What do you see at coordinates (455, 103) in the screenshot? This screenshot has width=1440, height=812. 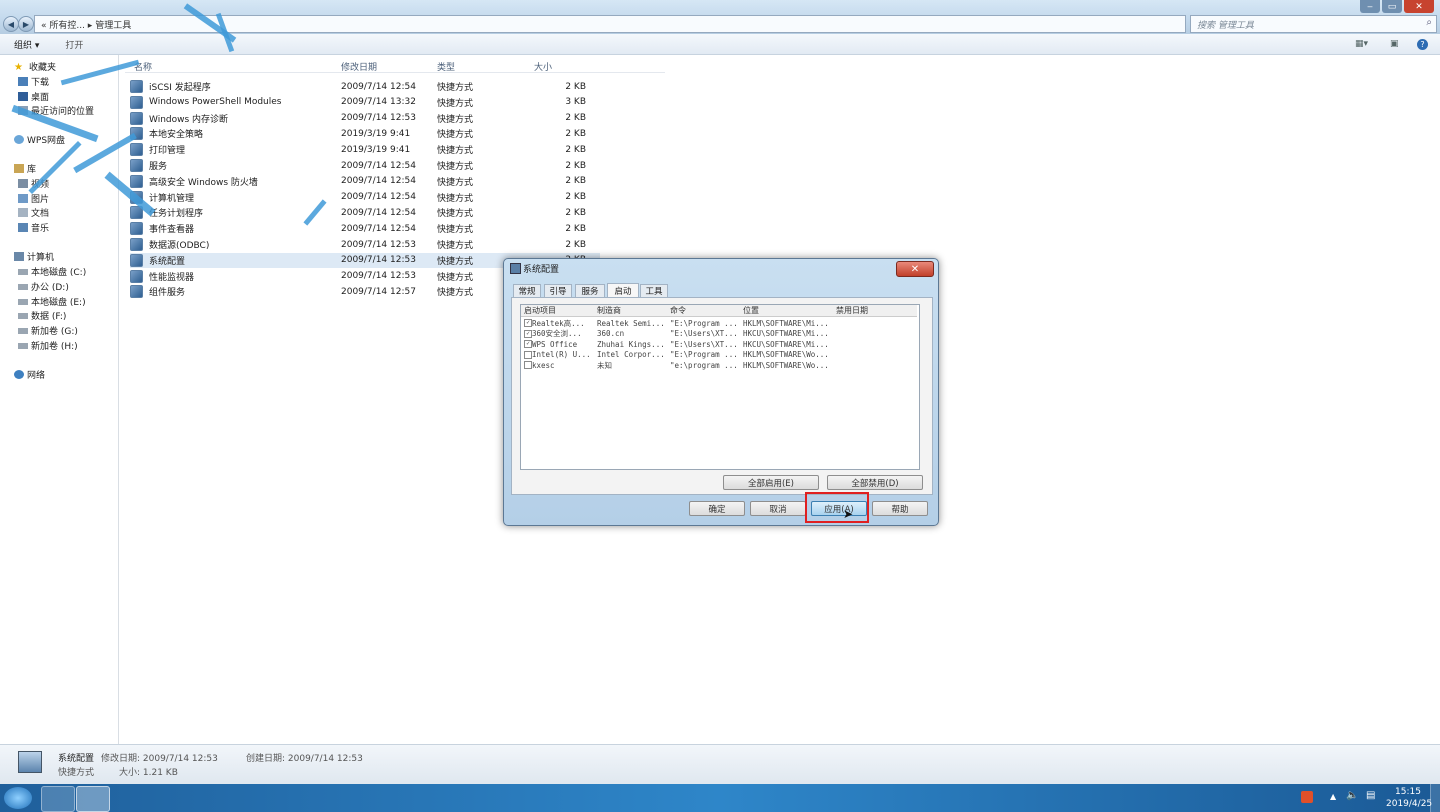 I see `file-type: 快捷方式` at bounding box center [455, 103].